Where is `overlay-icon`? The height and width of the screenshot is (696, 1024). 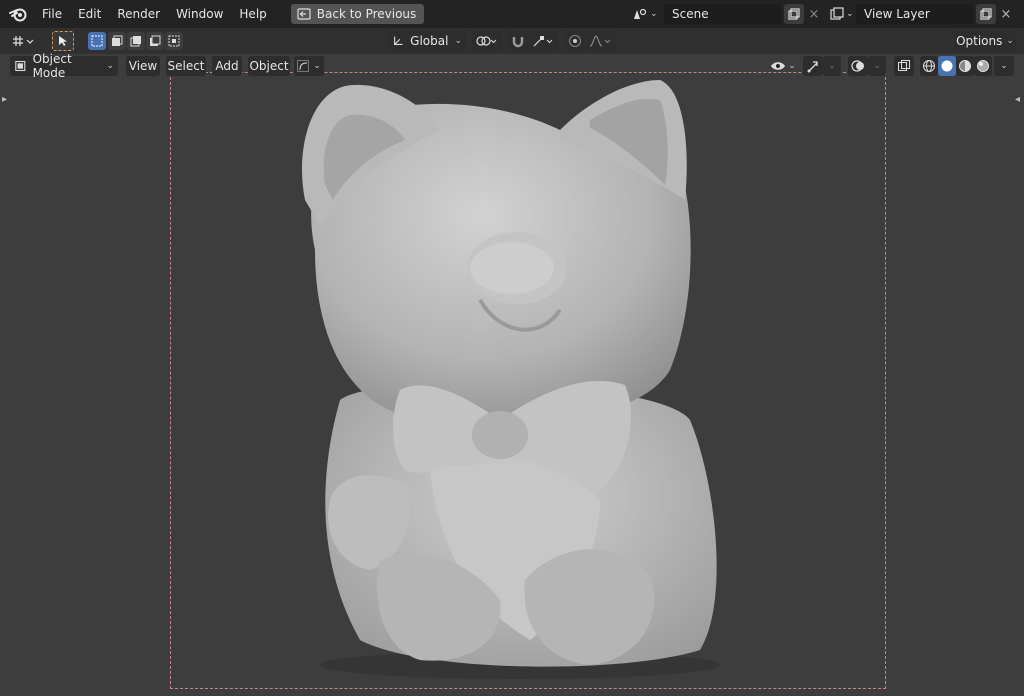
overlay-icon is located at coordinates (857, 66).